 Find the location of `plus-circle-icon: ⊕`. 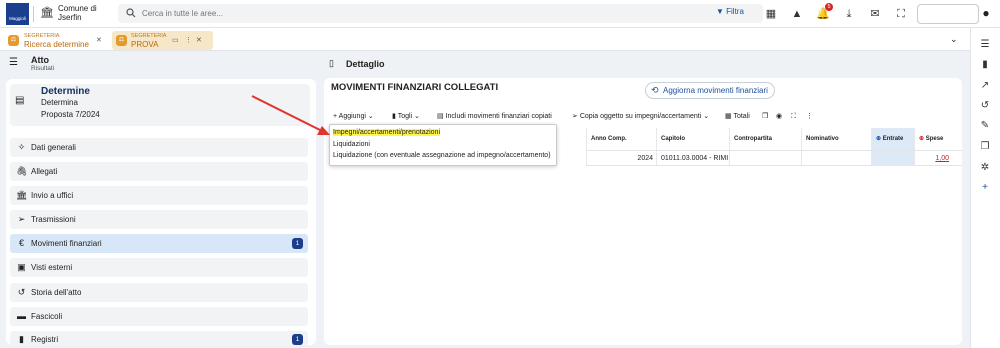

plus-circle-icon: ⊕ is located at coordinates (879, 139).